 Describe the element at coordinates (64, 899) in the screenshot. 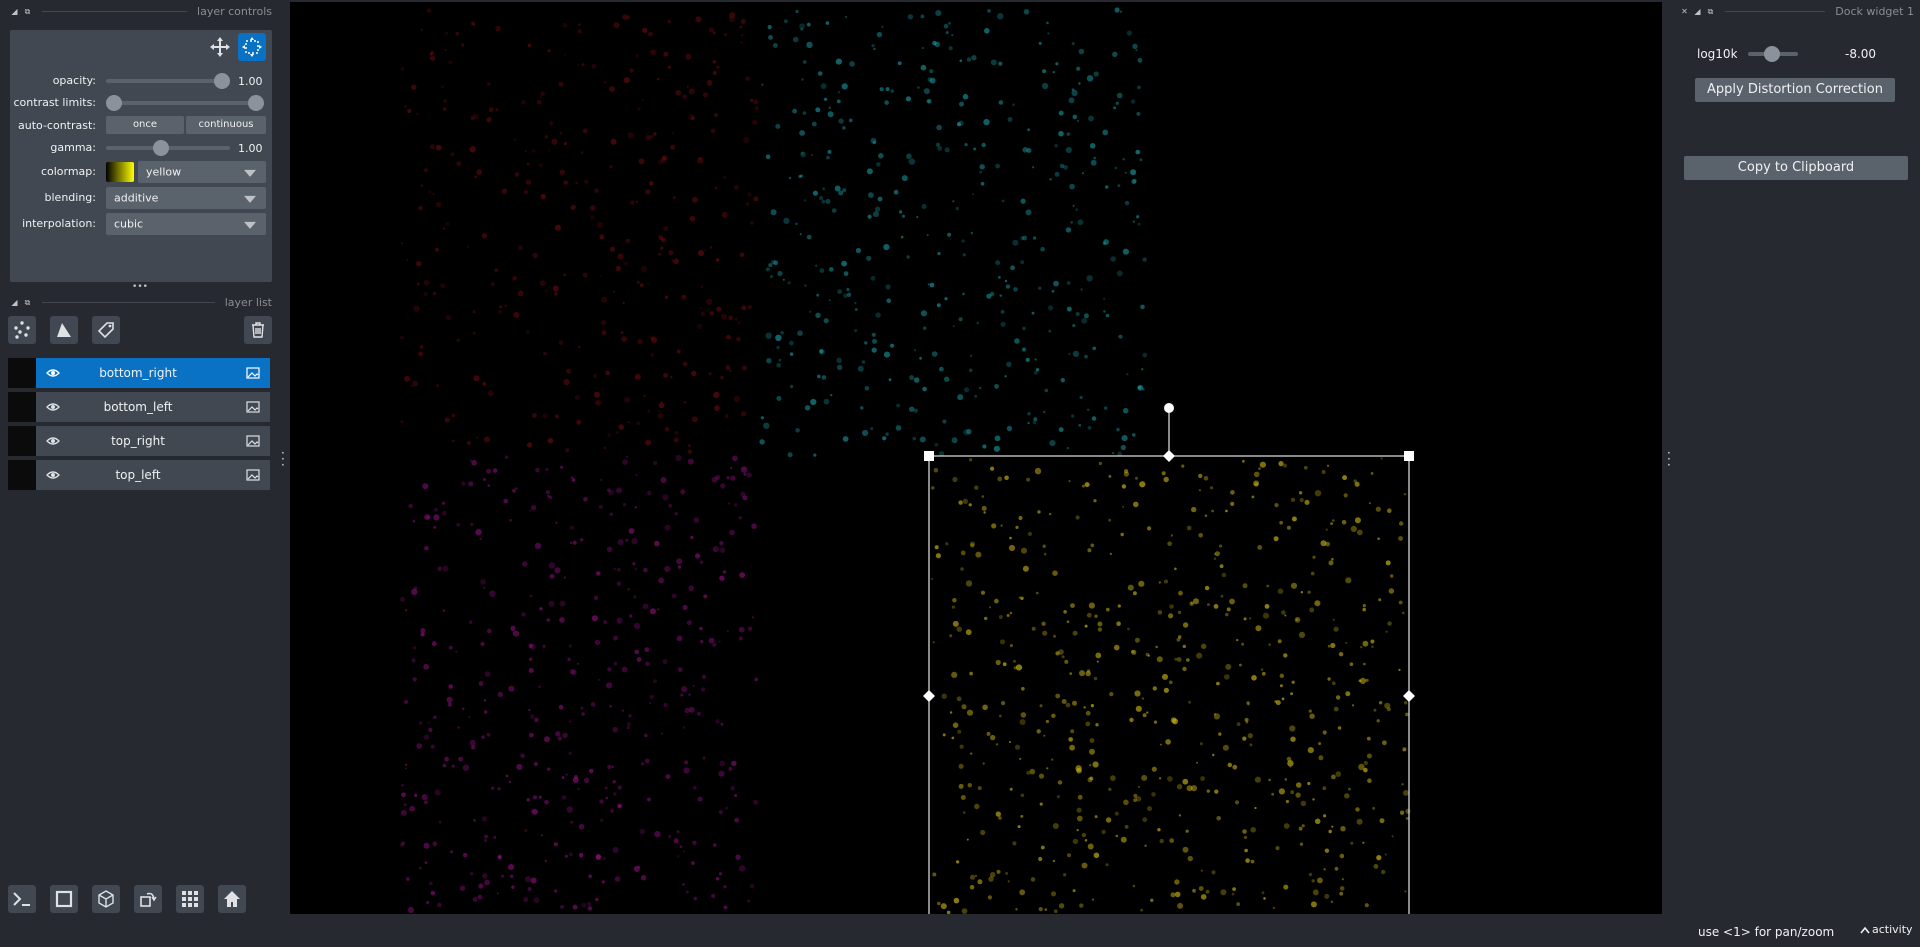

I see `ndisplay-button` at that location.